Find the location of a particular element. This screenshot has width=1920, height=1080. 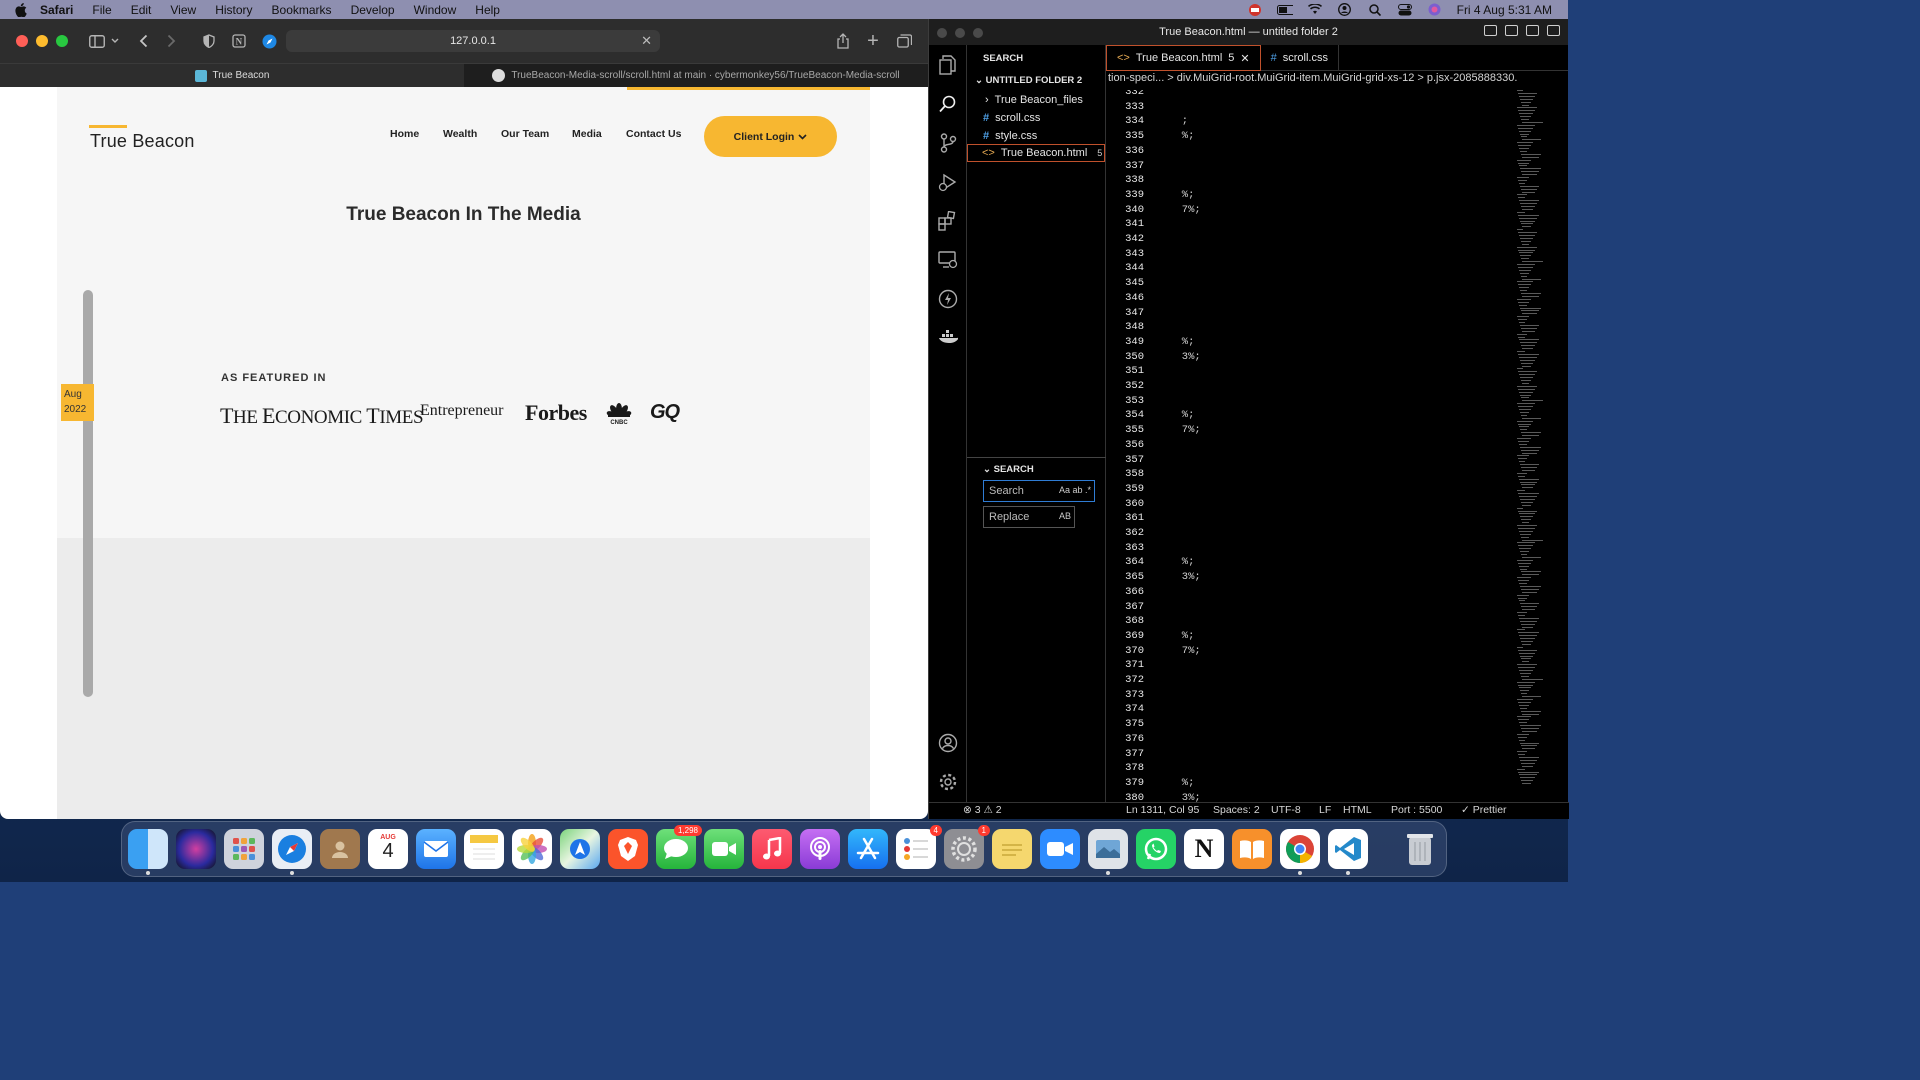

code-line: 358 is located at coordinates (1125, 475).